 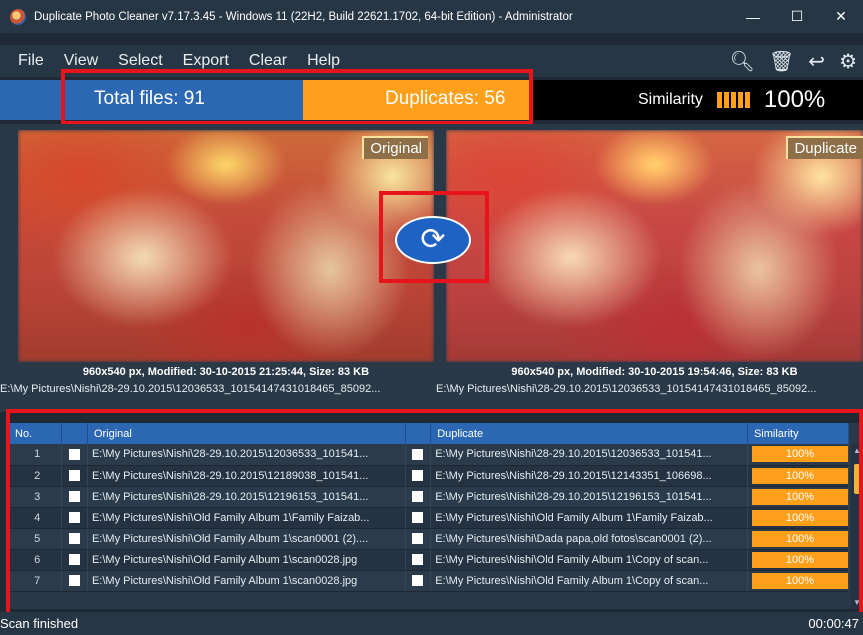 What do you see at coordinates (36, 581) in the screenshot?
I see `row-number: 7` at bounding box center [36, 581].